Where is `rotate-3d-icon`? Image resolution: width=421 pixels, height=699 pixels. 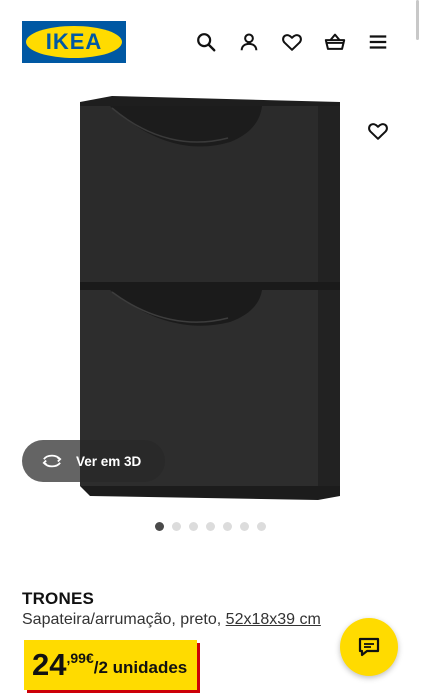
rotate-3d-icon is located at coordinates (52, 461).